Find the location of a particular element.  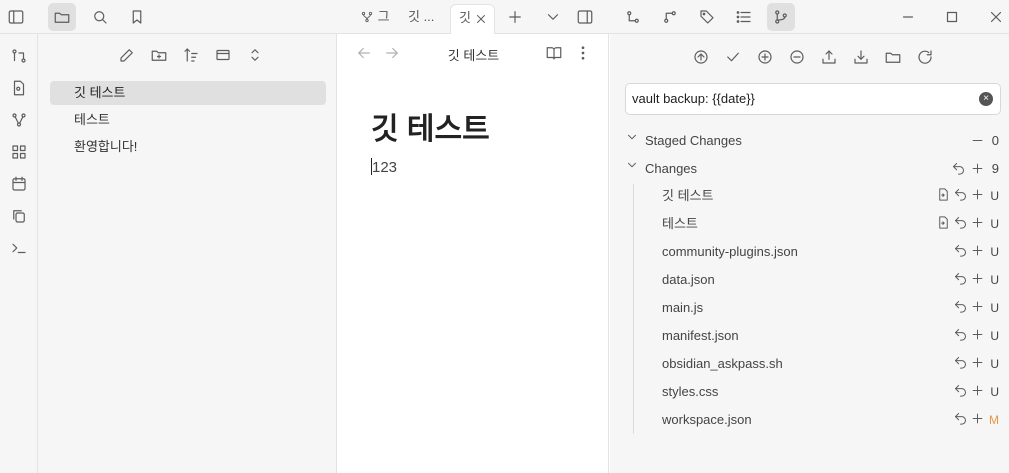

changed-file-row: main.js U is located at coordinates (832, 308).